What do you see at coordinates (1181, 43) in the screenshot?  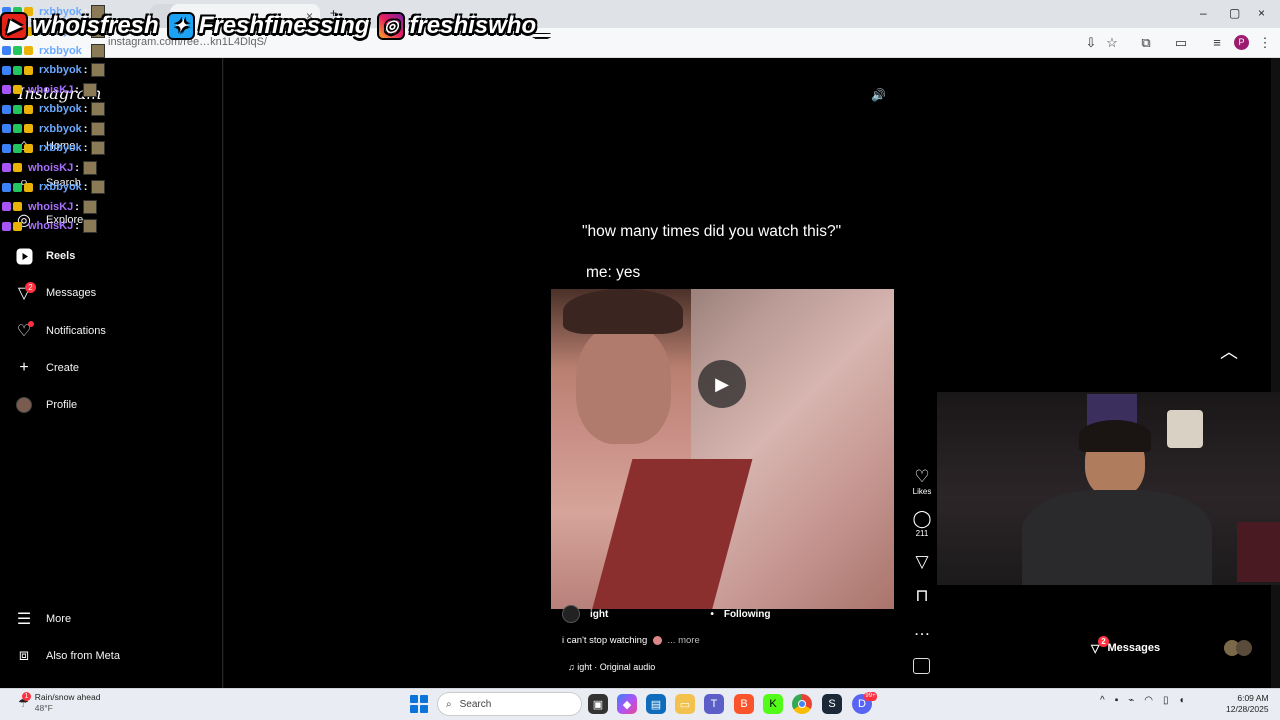 I see `split-view-icon: ▭` at bounding box center [1181, 43].